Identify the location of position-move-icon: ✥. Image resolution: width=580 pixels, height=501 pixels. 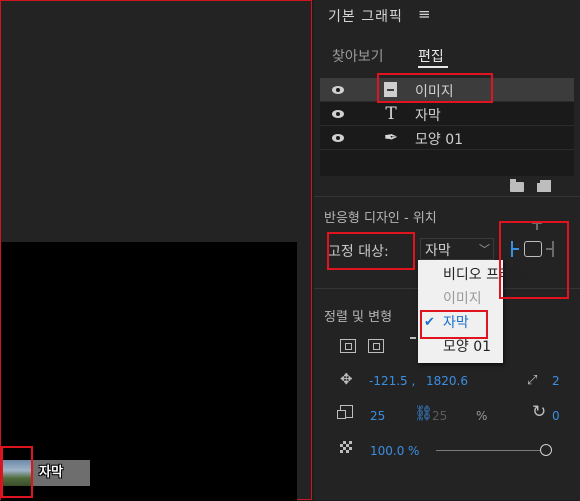
(346, 379).